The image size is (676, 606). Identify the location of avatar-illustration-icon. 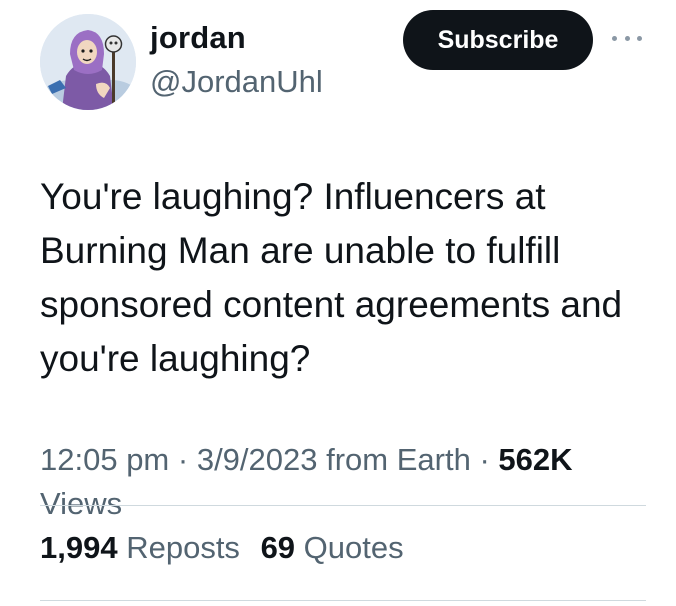
(88, 62).